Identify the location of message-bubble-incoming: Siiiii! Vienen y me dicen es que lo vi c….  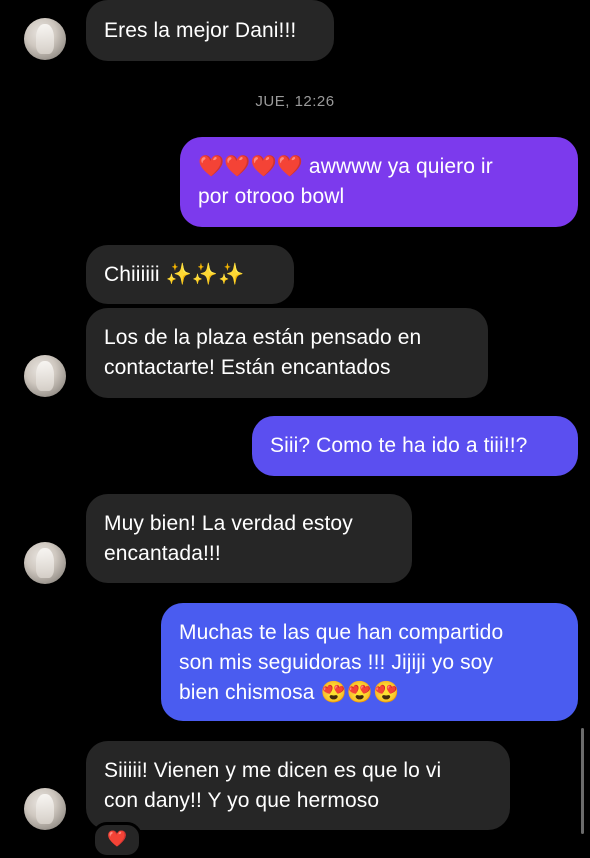
(298, 785).